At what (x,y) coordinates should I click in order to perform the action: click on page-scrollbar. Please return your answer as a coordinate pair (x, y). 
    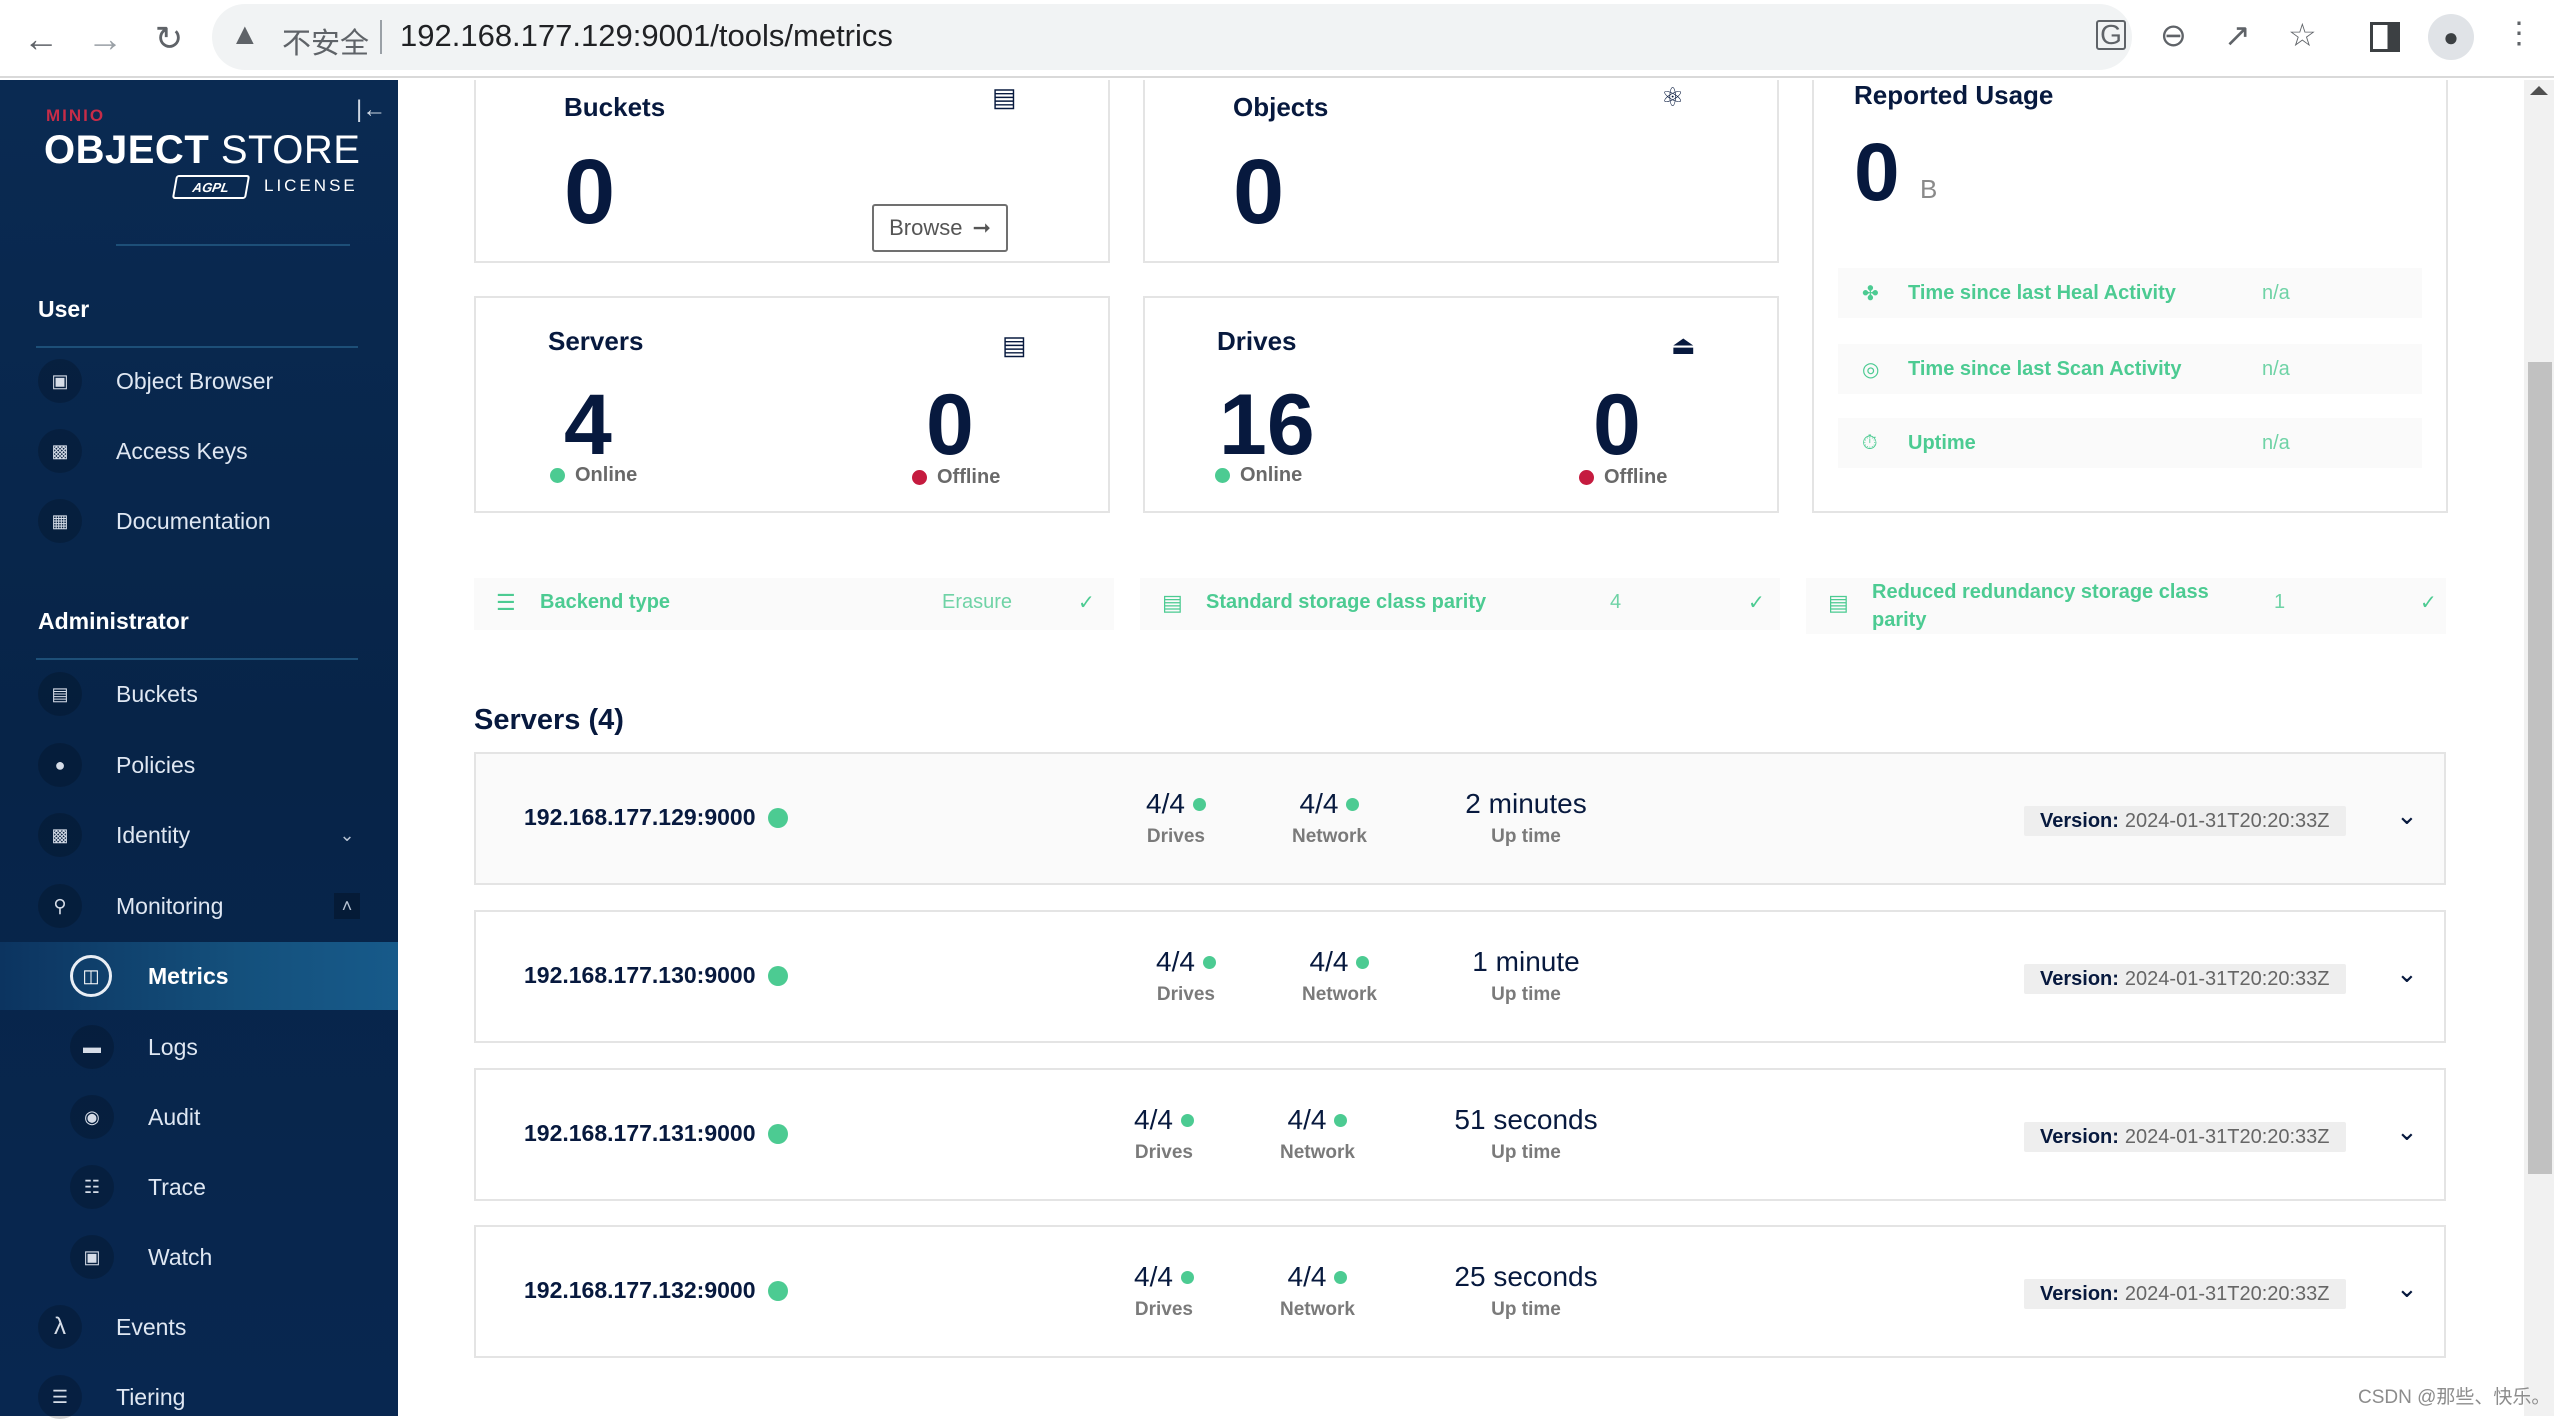
    Looking at the image, I should click on (2539, 748).